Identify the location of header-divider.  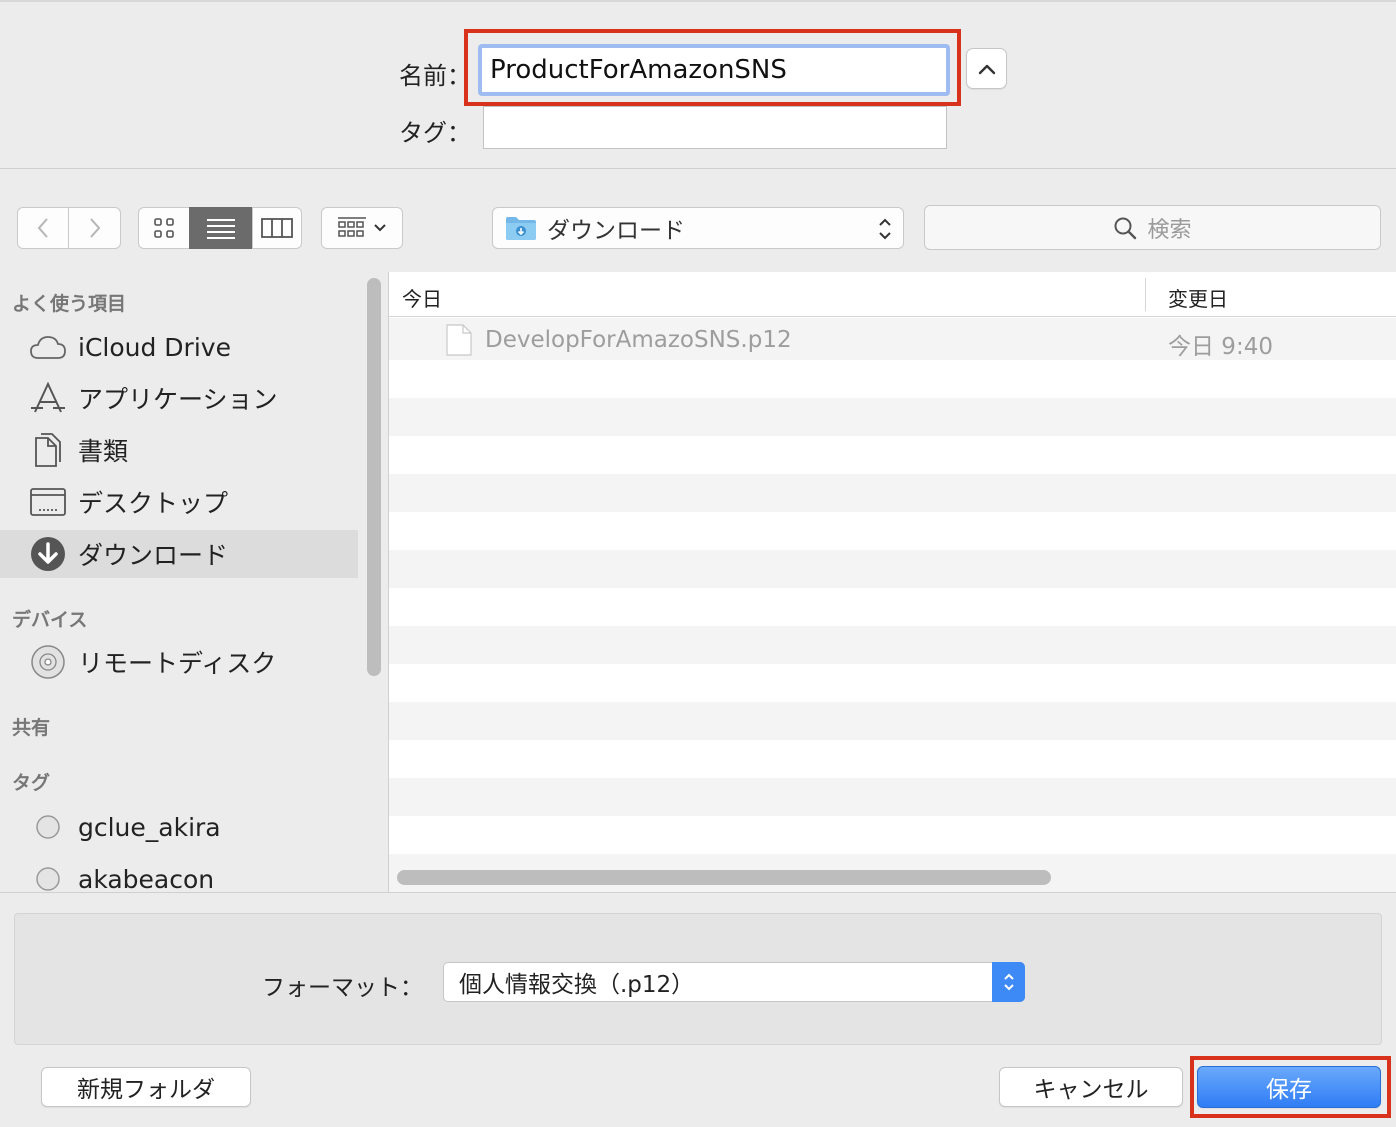
(698, 168).